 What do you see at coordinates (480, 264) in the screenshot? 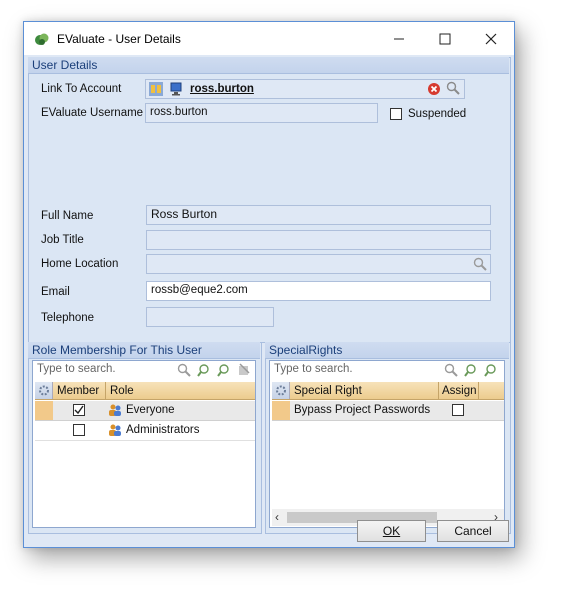
I see `home-location-search-icon` at bounding box center [480, 264].